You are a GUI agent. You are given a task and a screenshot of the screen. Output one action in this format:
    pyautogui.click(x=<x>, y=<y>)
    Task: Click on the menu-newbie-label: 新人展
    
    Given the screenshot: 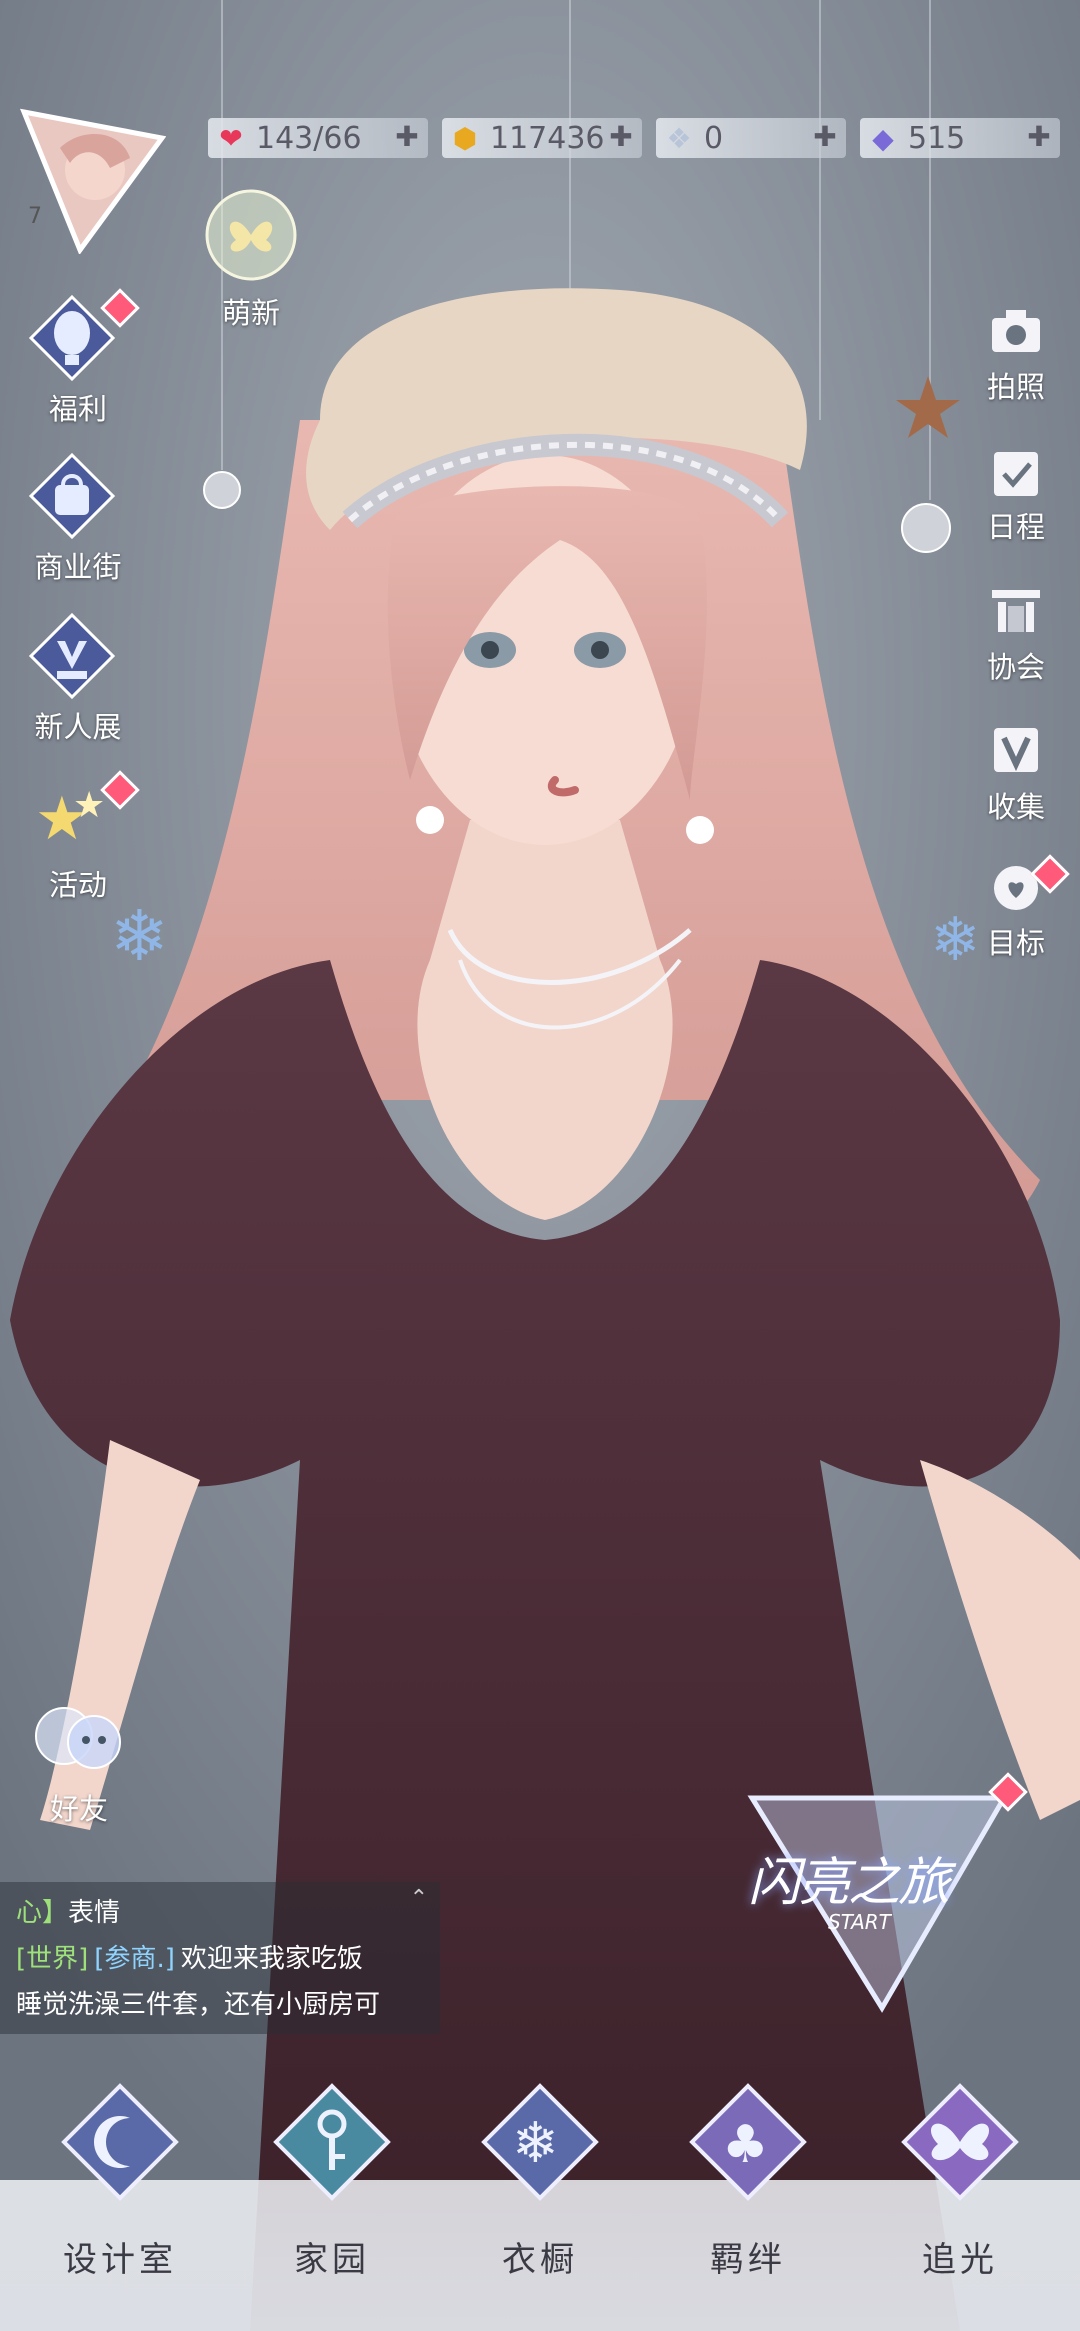 What is the action you would take?
    pyautogui.click(x=78, y=727)
    